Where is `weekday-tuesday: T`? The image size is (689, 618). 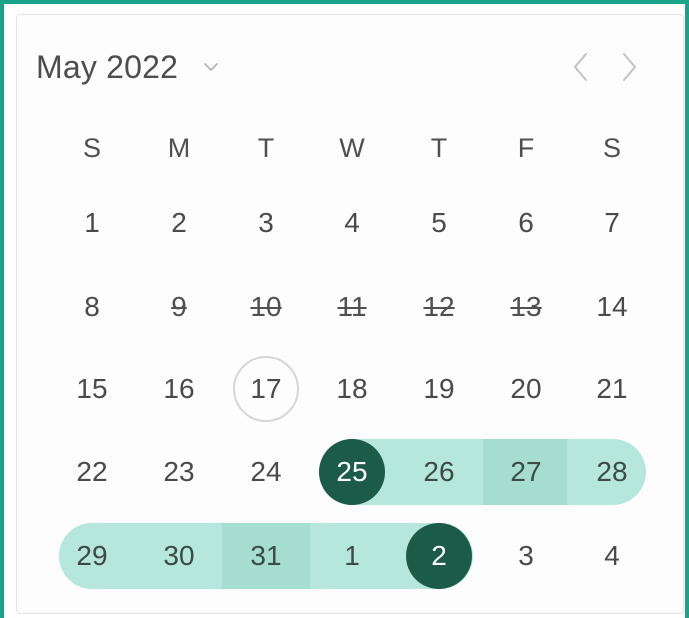
weekday-tuesday: T is located at coordinates (266, 148).